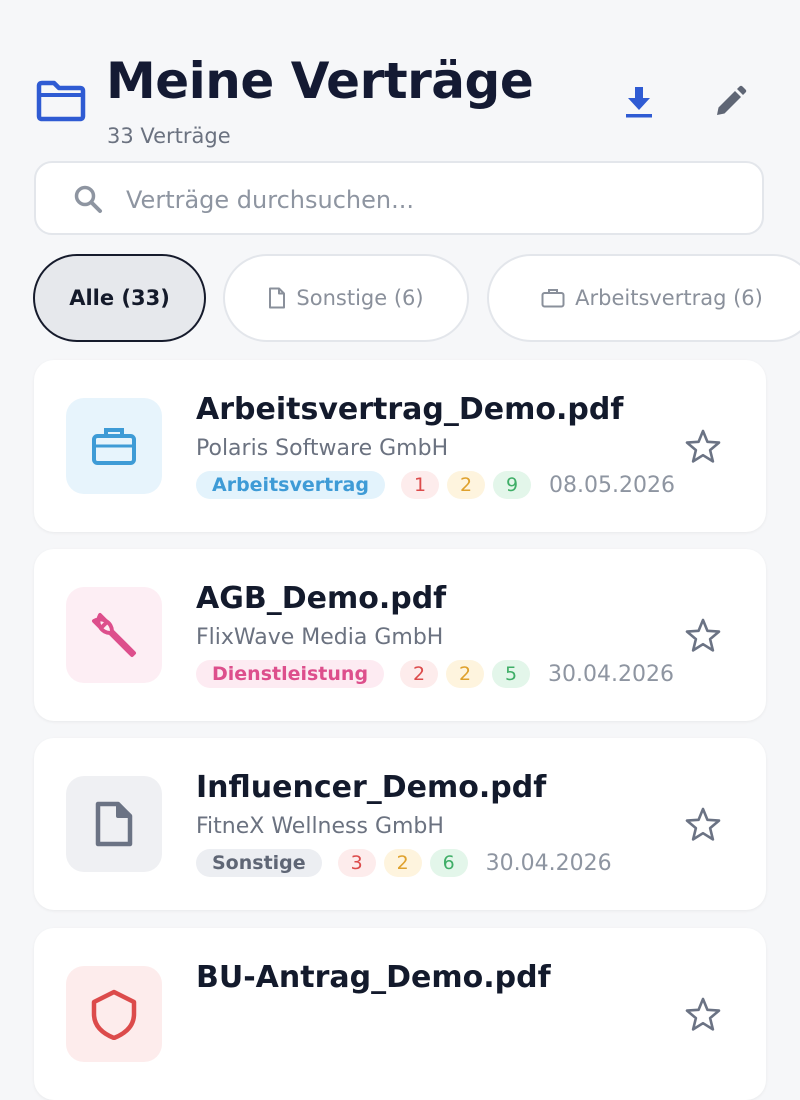  I want to click on folder-icon, so click(61, 101).